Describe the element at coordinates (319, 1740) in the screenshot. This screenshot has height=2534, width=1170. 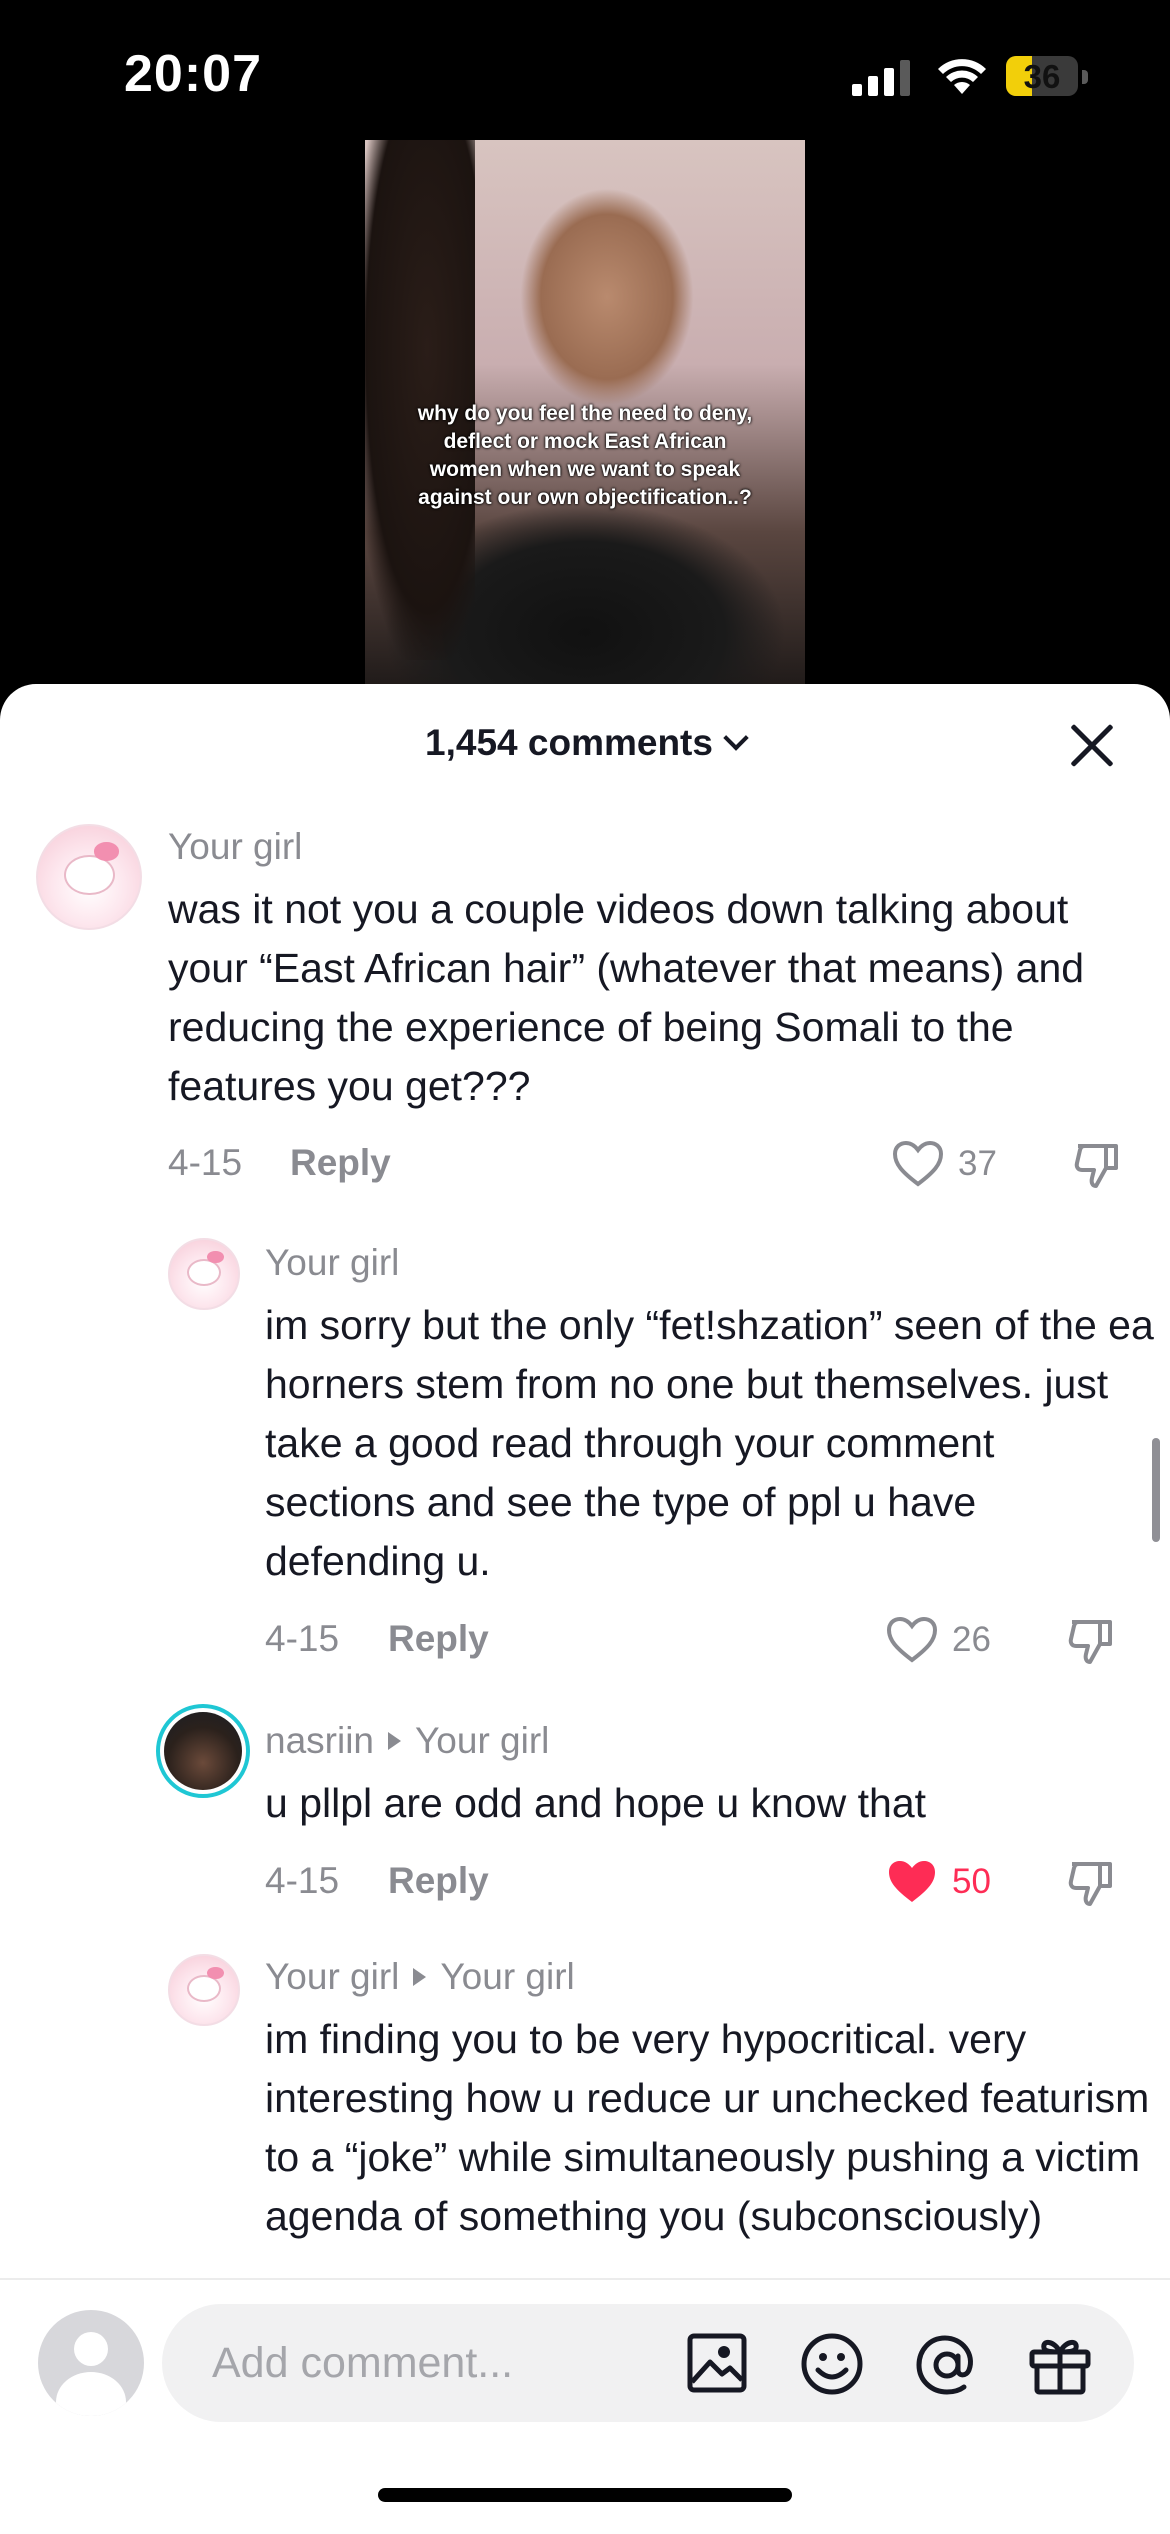
I see `comment-author: nasriin` at that location.